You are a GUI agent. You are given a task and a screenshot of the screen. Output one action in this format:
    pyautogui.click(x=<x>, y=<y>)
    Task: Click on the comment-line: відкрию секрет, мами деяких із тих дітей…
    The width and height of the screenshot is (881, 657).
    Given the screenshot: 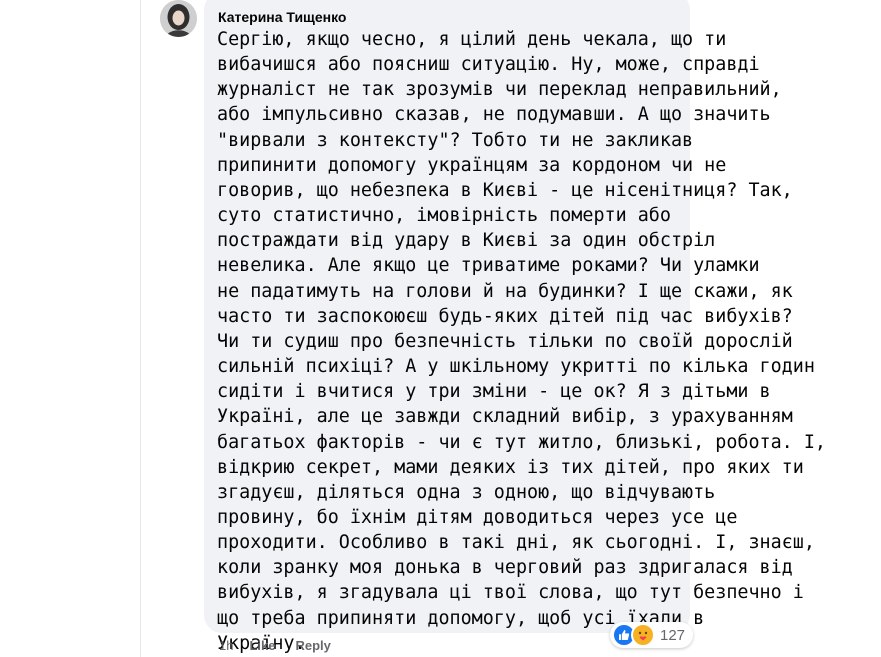 What is the action you would take?
    pyautogui.click(x=510, y=467)
    